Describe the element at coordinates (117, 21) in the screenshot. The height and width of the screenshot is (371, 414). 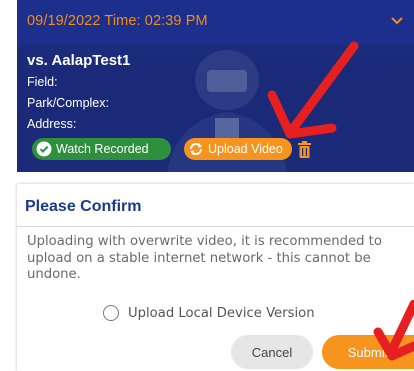
I see `game-datetime: 09/19/2022 Time: 02:39 PM` at that location.